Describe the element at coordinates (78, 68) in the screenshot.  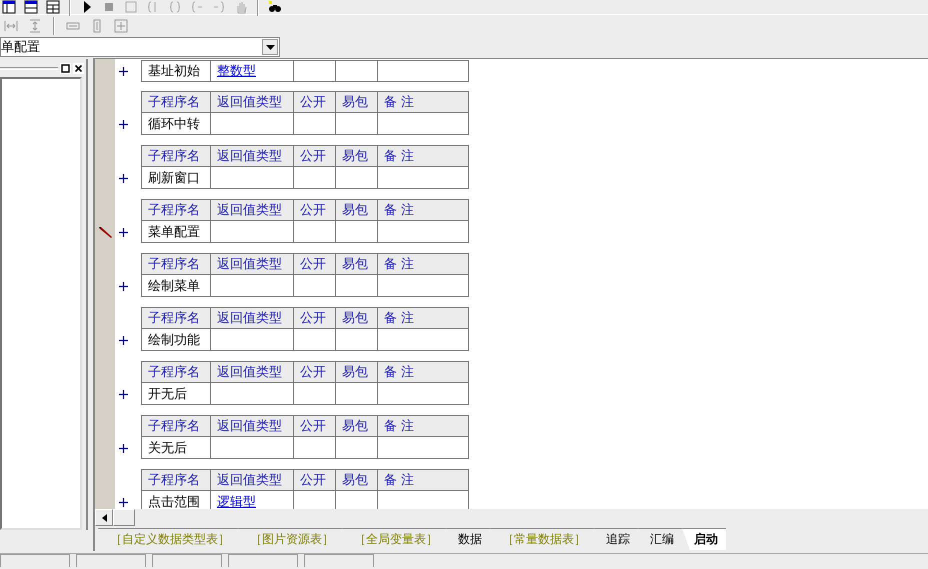
I see `close-icon` at that location.